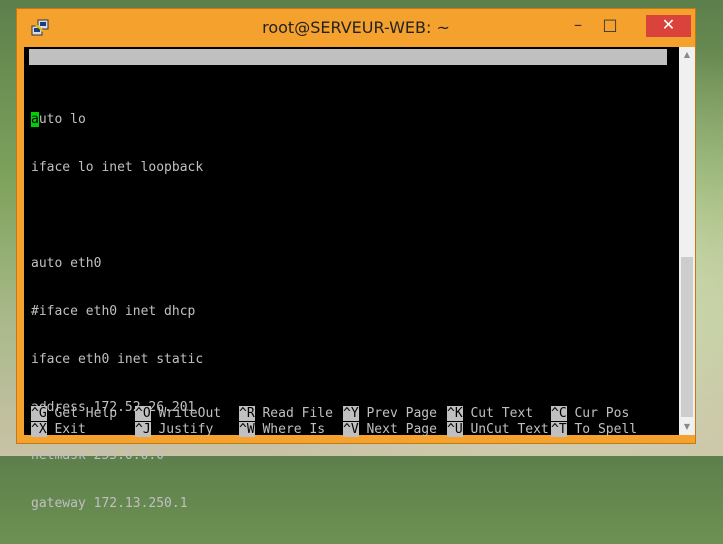  Describe the element at coordinates (117, 216) in the screenshot. I see `file-line` at that location.